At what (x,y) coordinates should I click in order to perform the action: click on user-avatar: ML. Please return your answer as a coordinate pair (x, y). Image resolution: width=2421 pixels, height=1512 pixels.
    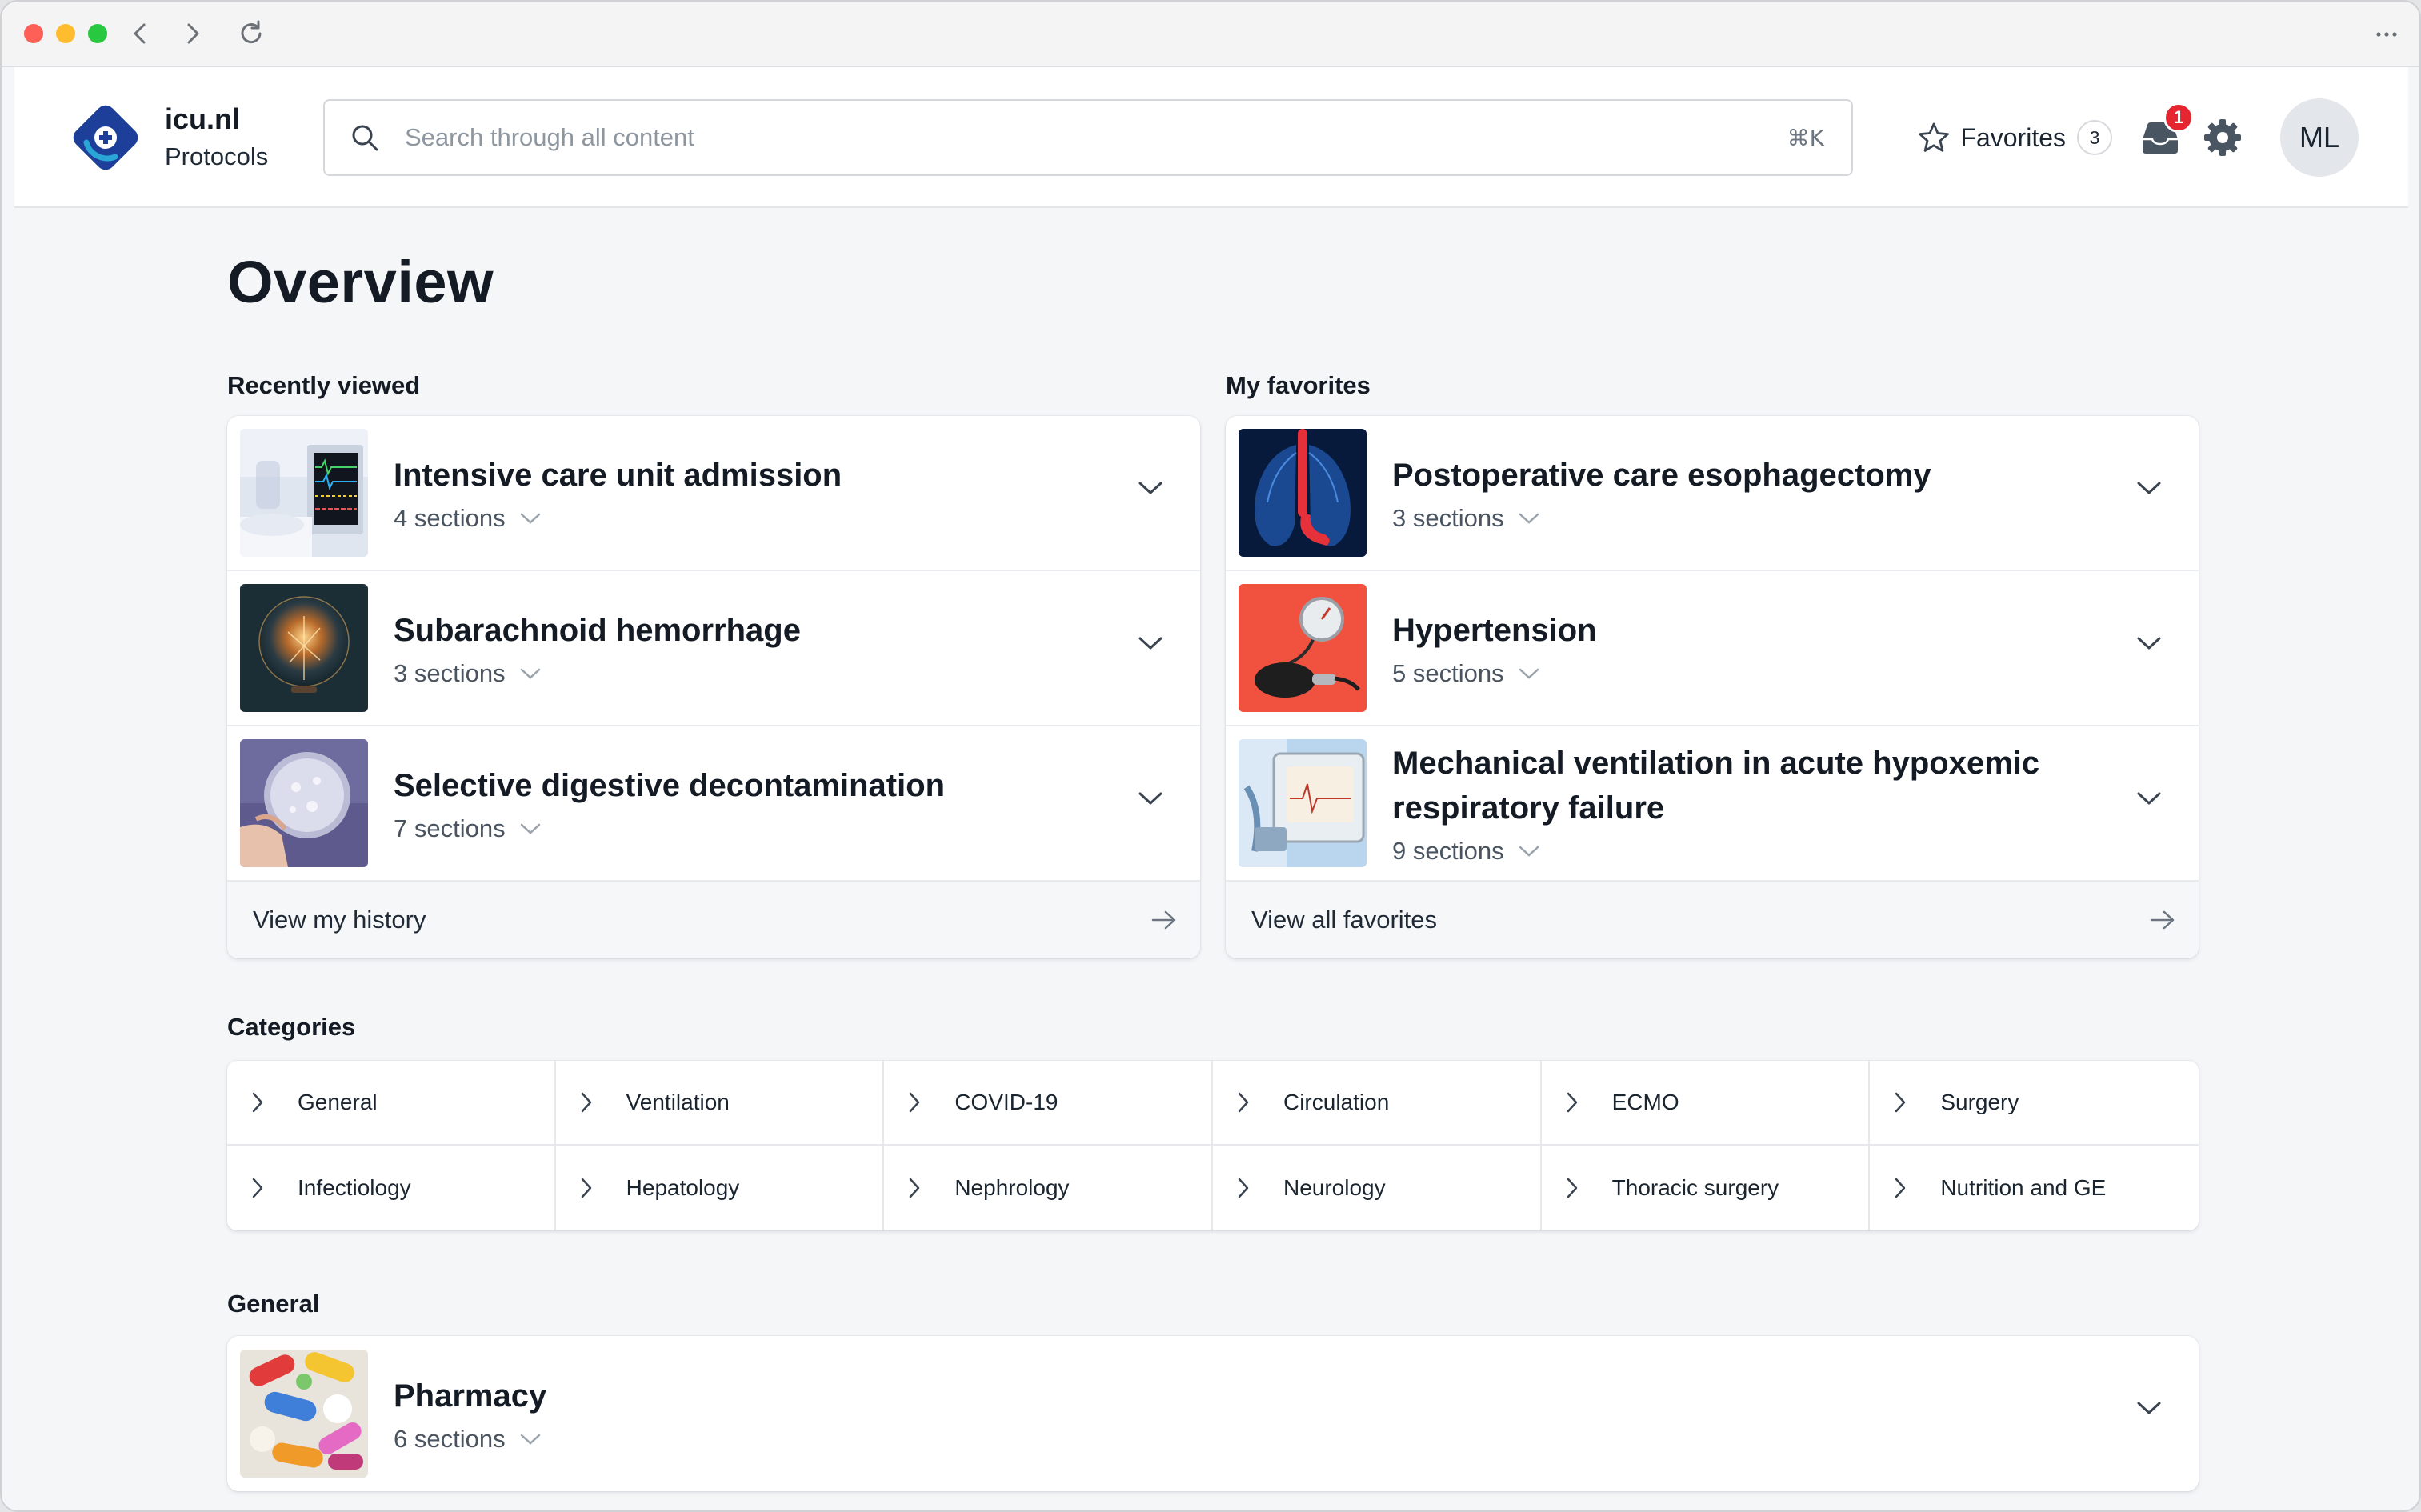
    Looking at the image, I should click on (2319, 137).